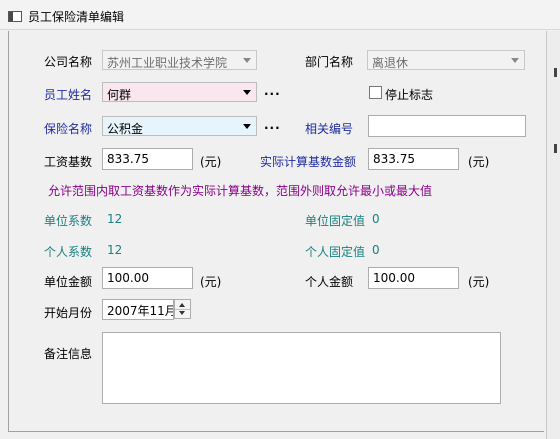 This screenshot has height=439, width=560. I want to click on personal-amount-value: 100.00, so click(394, 278).